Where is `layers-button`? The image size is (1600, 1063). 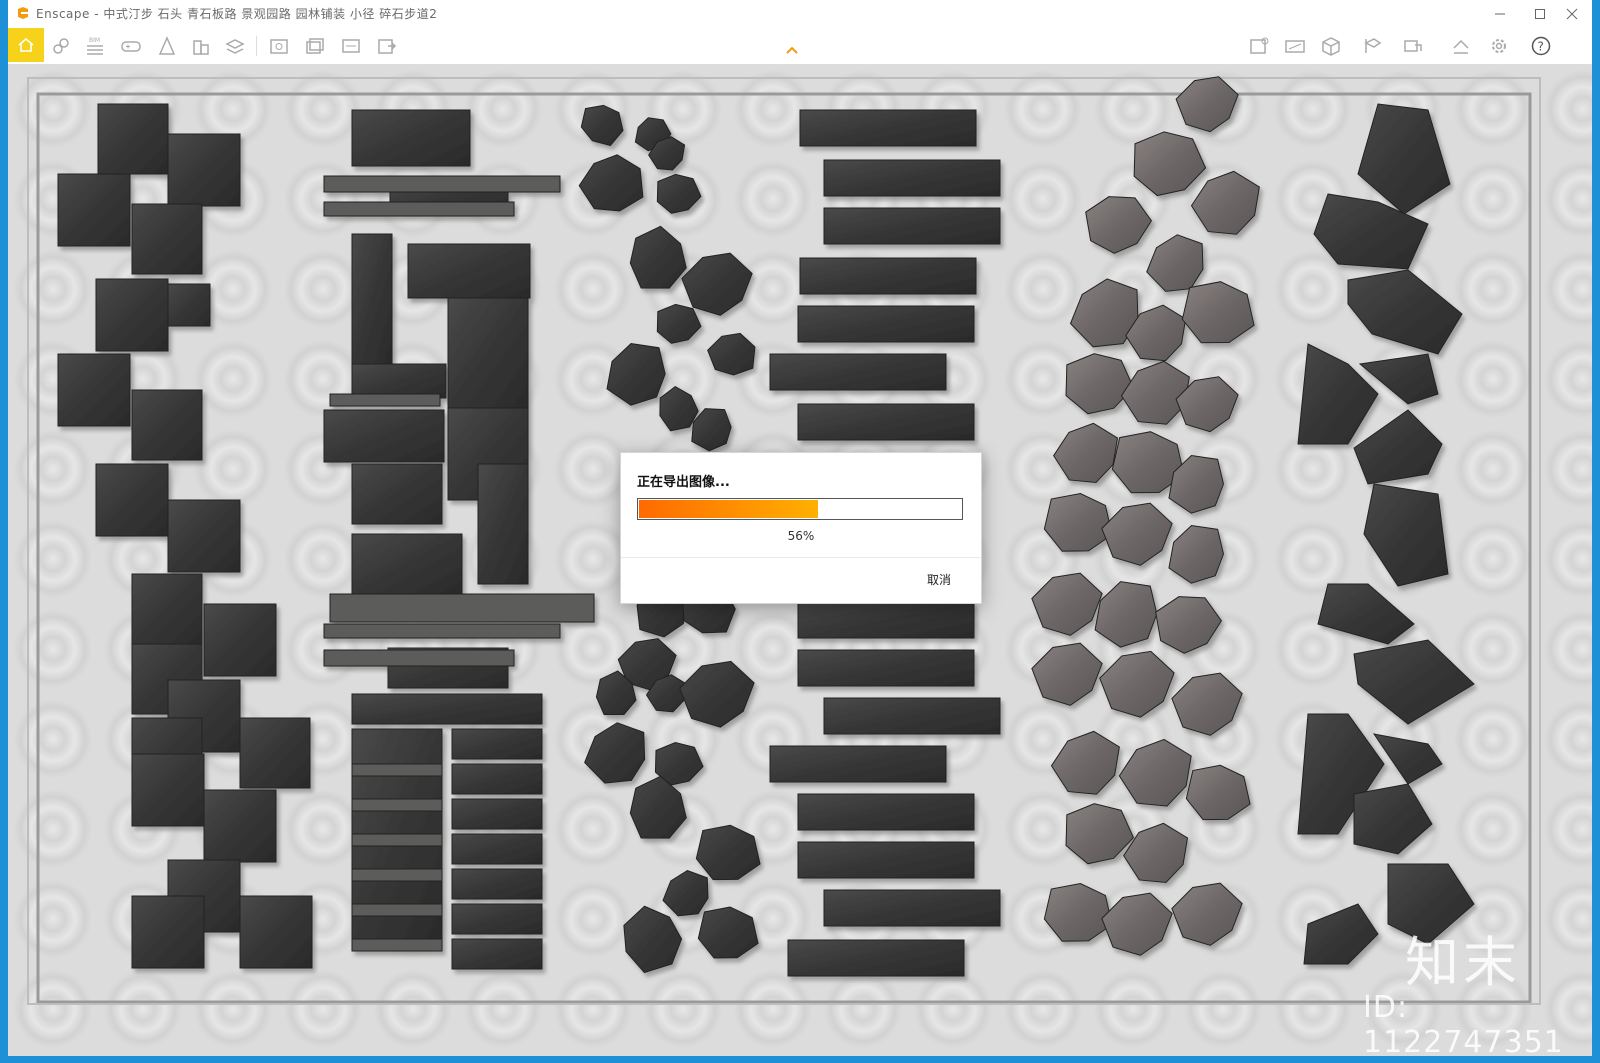 layers-button is located at coordinates (235, 46).